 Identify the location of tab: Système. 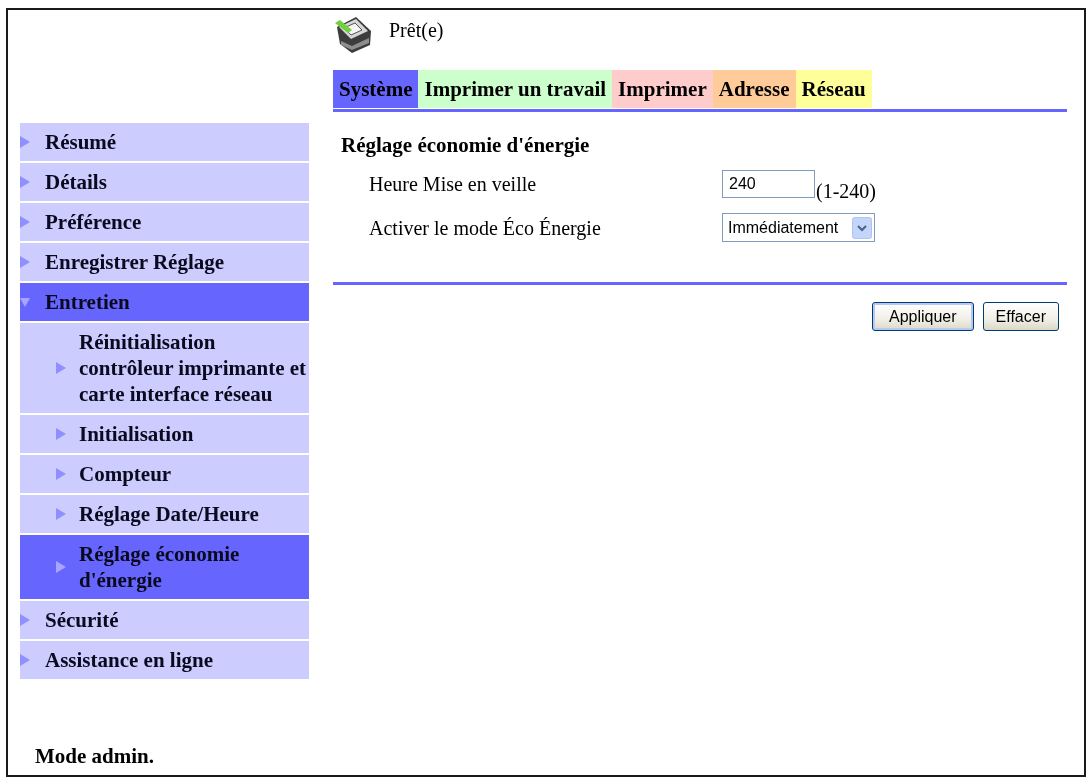
(376, 89).